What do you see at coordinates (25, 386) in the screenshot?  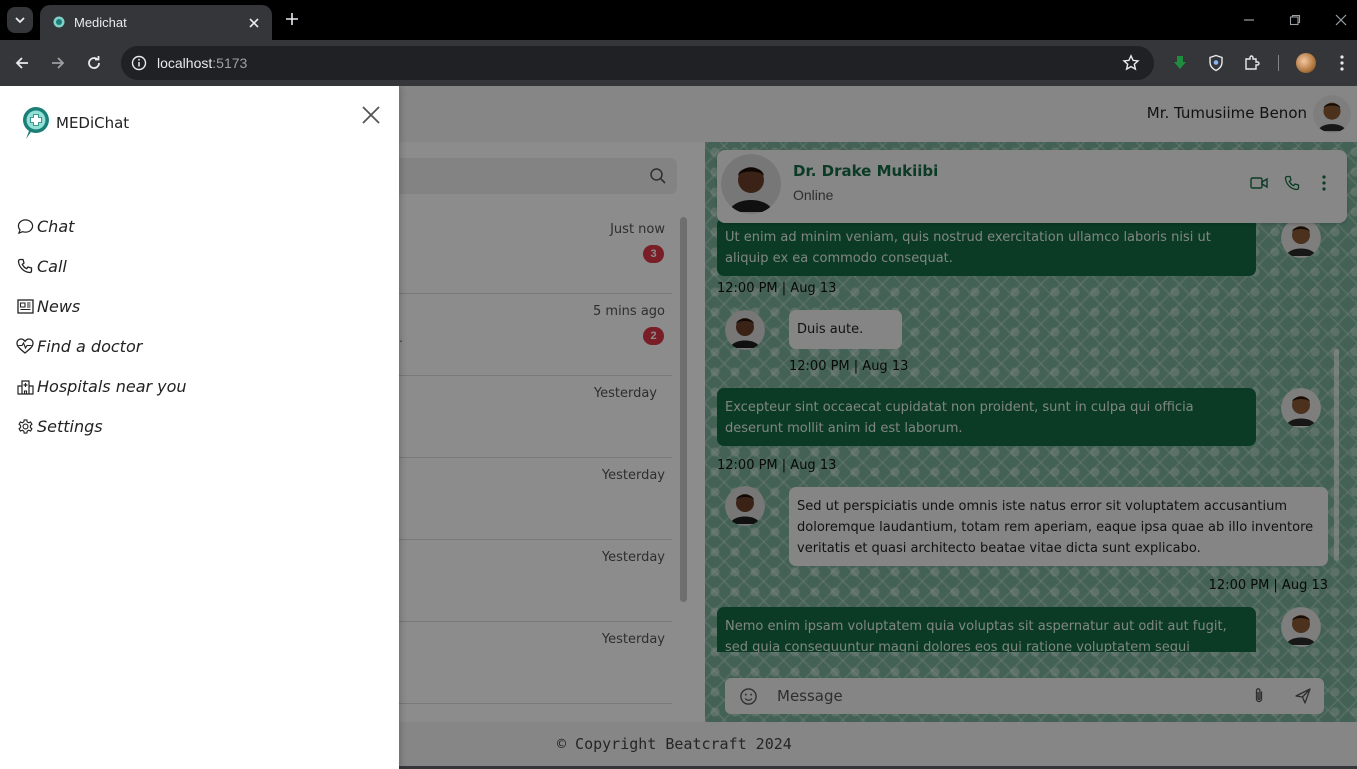 I see `hospital-icon` at bounding box center [25, 386].